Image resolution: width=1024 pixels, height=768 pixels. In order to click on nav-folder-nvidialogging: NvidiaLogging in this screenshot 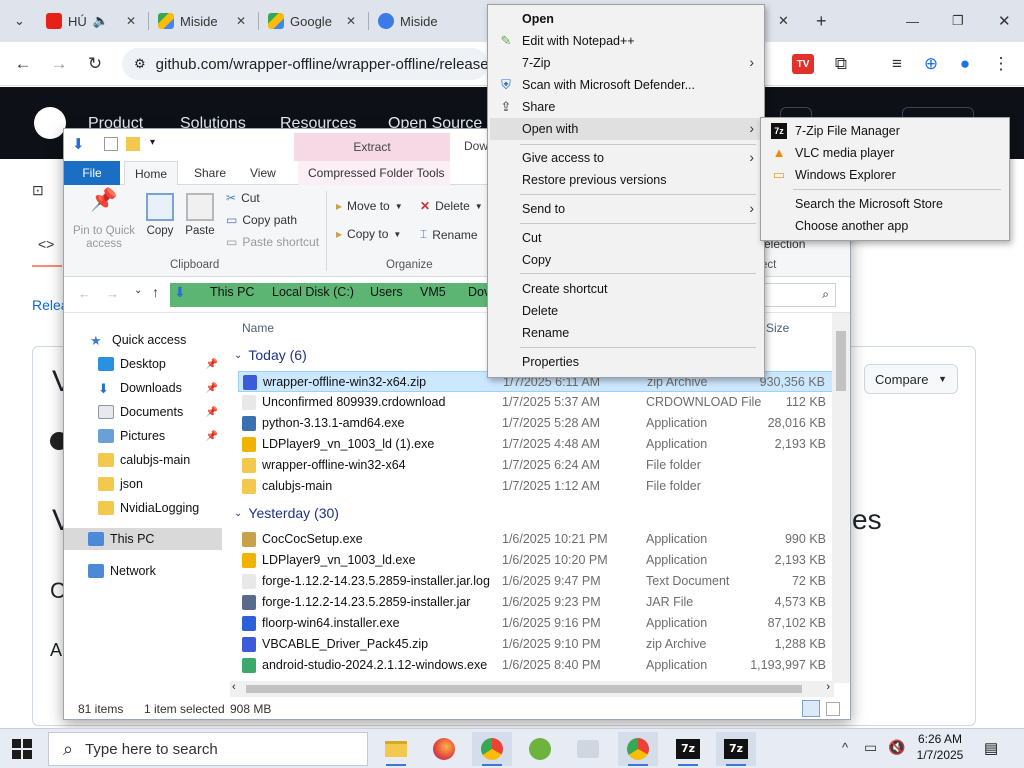, I will do `click(143, 508)`.